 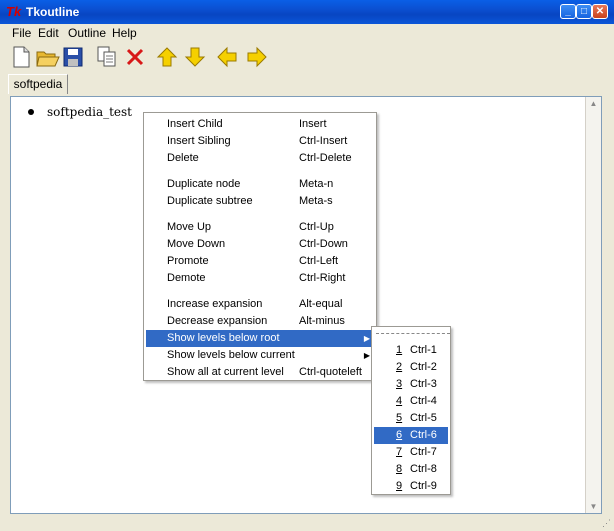 What do you see at coordinates (199, 141) in the screenshot?
I see `menu-item-label: Insert Sibling` at bounding box center [199, 141].